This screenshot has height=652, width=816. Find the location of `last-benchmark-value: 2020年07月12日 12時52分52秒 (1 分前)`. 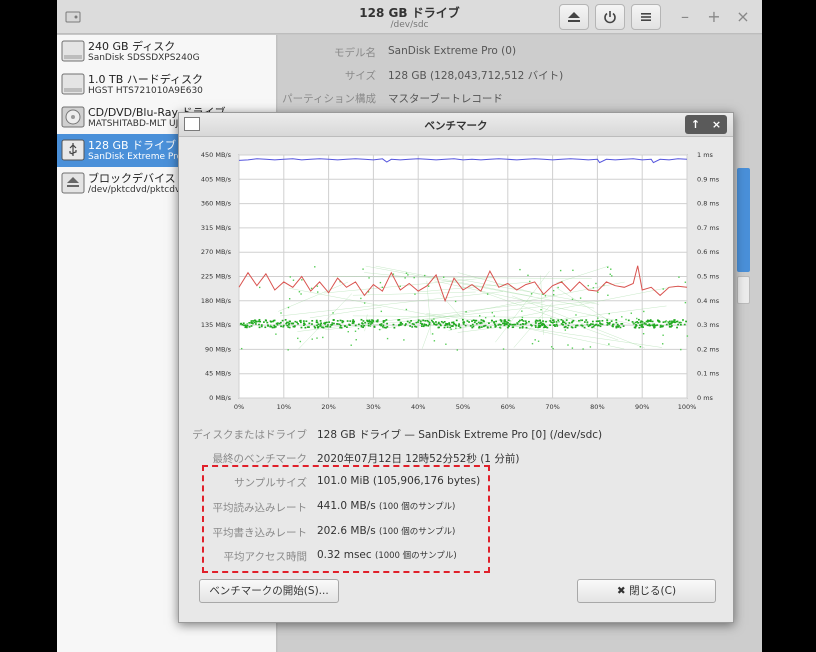

last-benchmark-value: 2020年07月12日 12時52分52秒 (1 分前) is located at coordinates (418, 459).